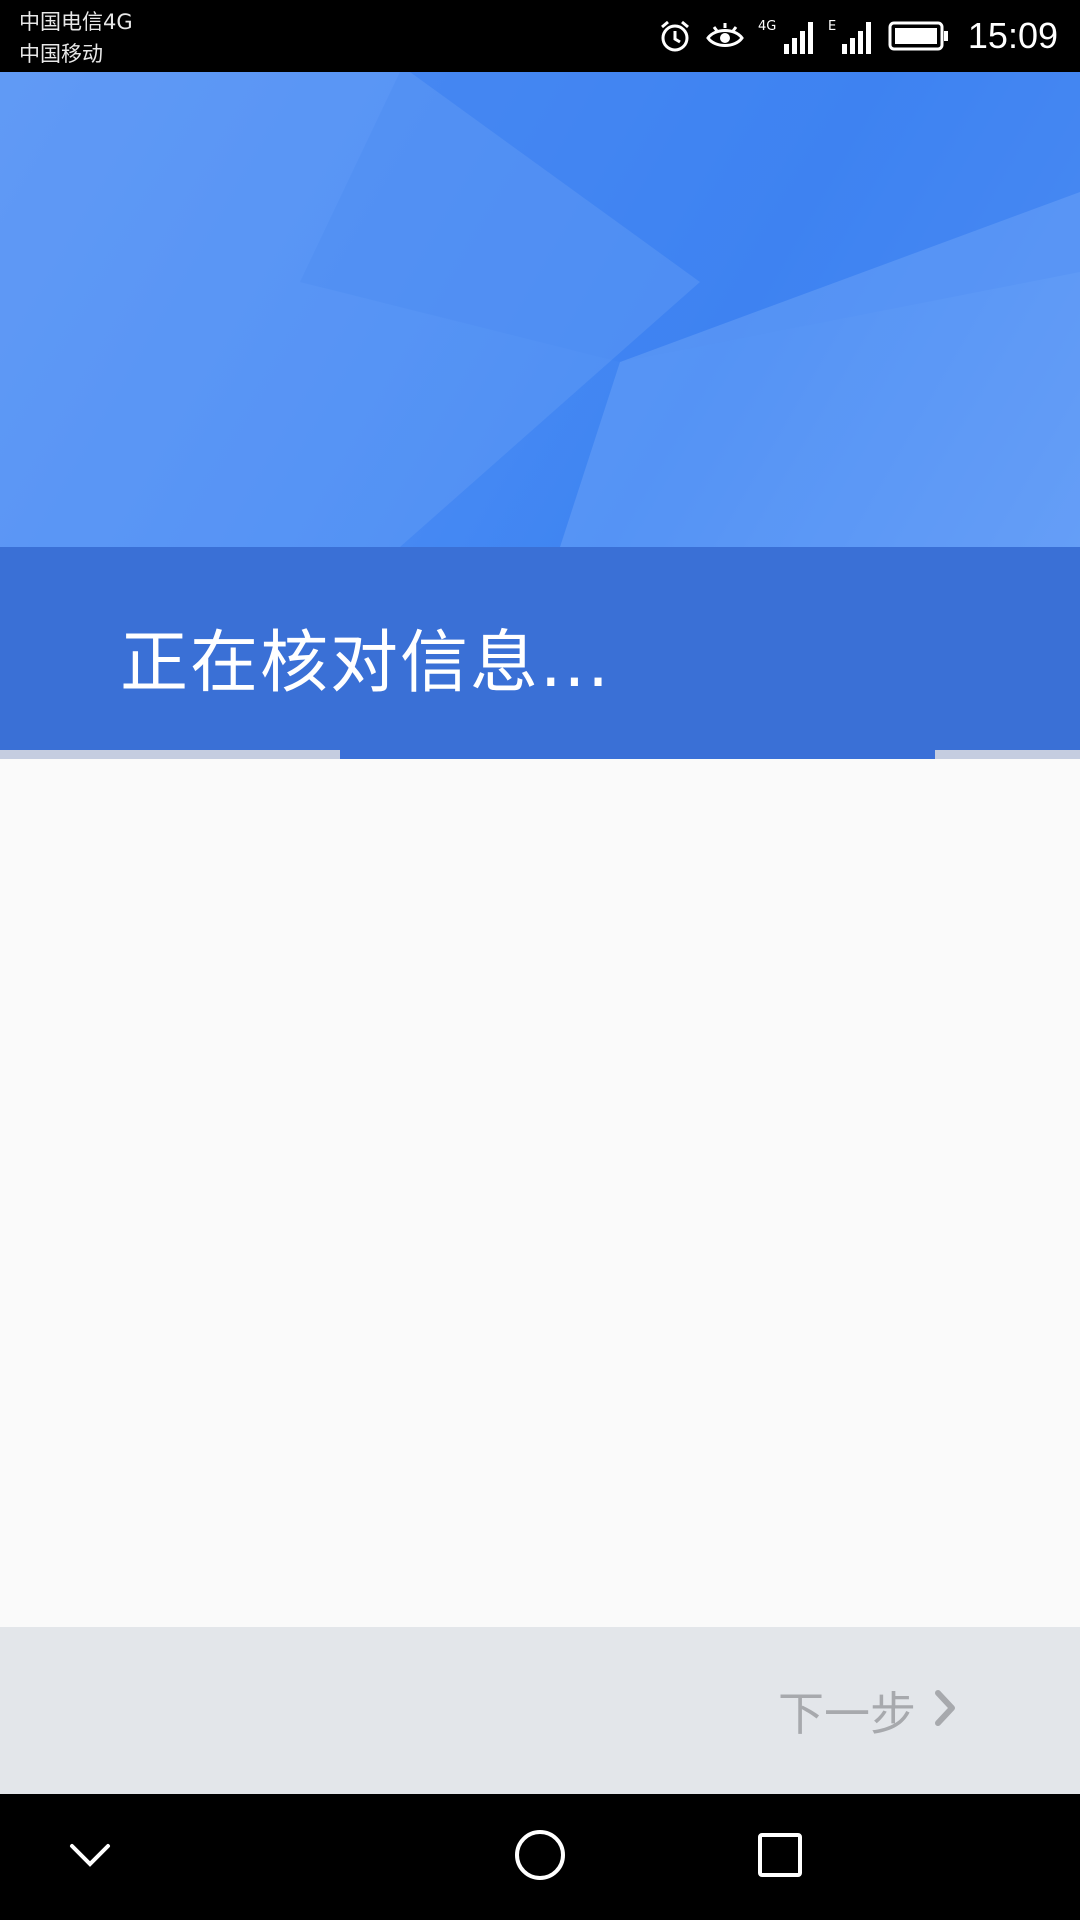 The height and width of the screenshot is (1920, 1080). I want to click on signal-4g-icon: 4G, so click(786, 36).